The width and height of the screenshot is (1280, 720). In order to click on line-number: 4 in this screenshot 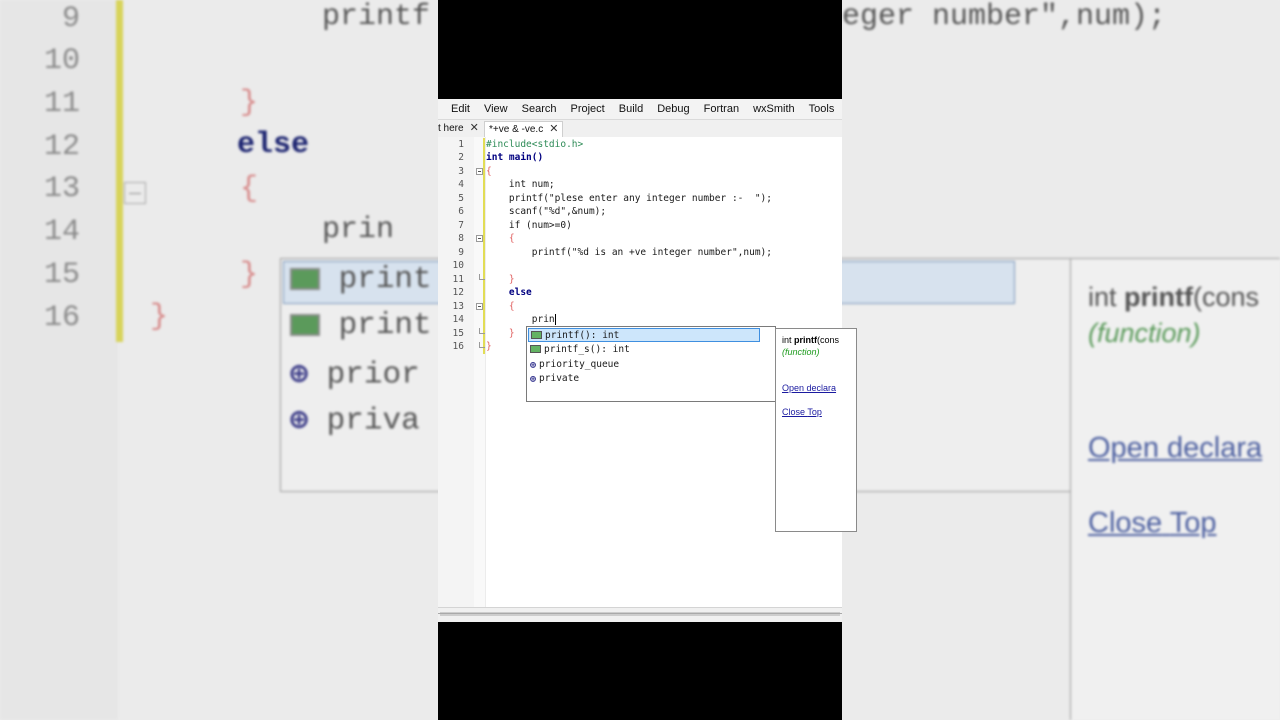, I will do `click(461, 184)`.